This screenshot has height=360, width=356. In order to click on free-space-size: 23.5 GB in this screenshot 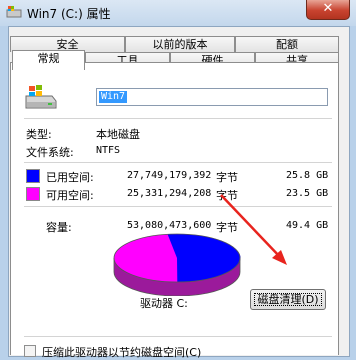, I will do `click(307, 193)`.